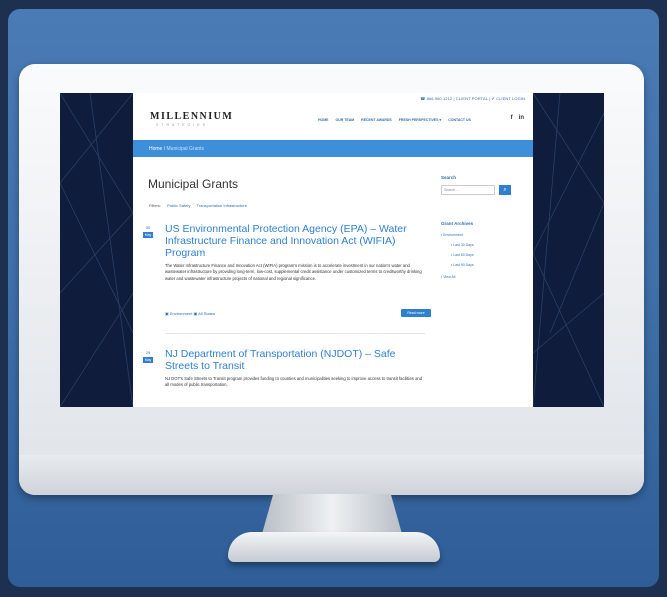 The image size is (667, 597). What do you see at coordinates (178, 205) in the screenshot?
I see `filter-public-safety: Public Safety` at bounding box center [178, 205].